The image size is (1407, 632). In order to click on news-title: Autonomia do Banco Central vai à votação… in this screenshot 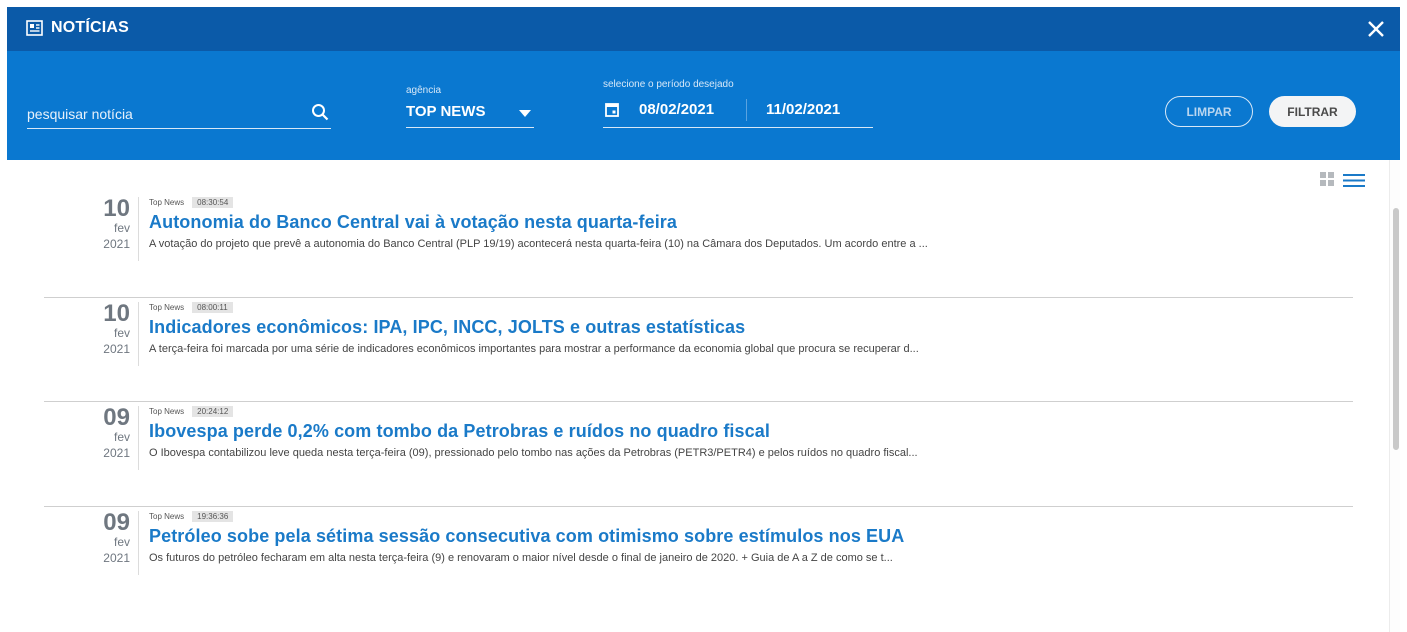, I will do `click(413, 222)`.